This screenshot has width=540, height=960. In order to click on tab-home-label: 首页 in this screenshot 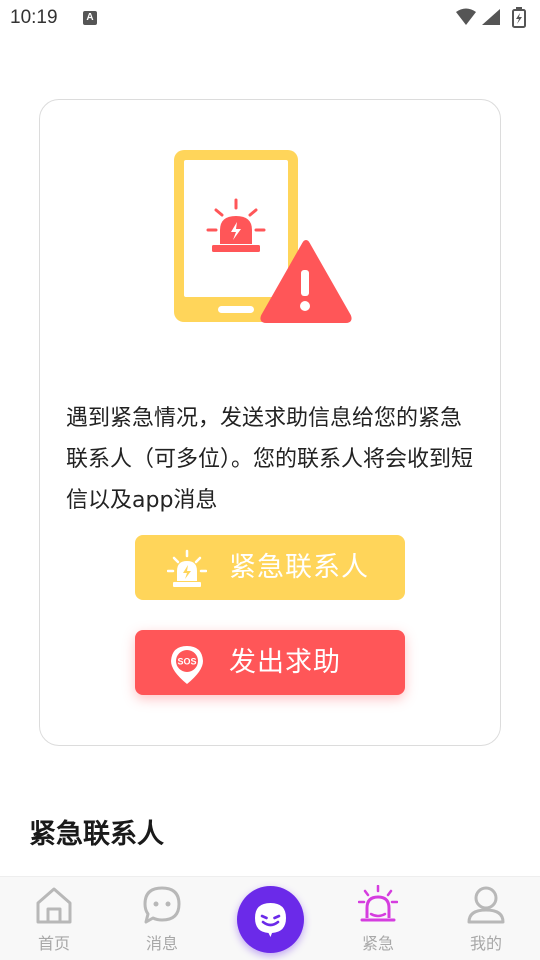, I will do `click(53, 943)`.